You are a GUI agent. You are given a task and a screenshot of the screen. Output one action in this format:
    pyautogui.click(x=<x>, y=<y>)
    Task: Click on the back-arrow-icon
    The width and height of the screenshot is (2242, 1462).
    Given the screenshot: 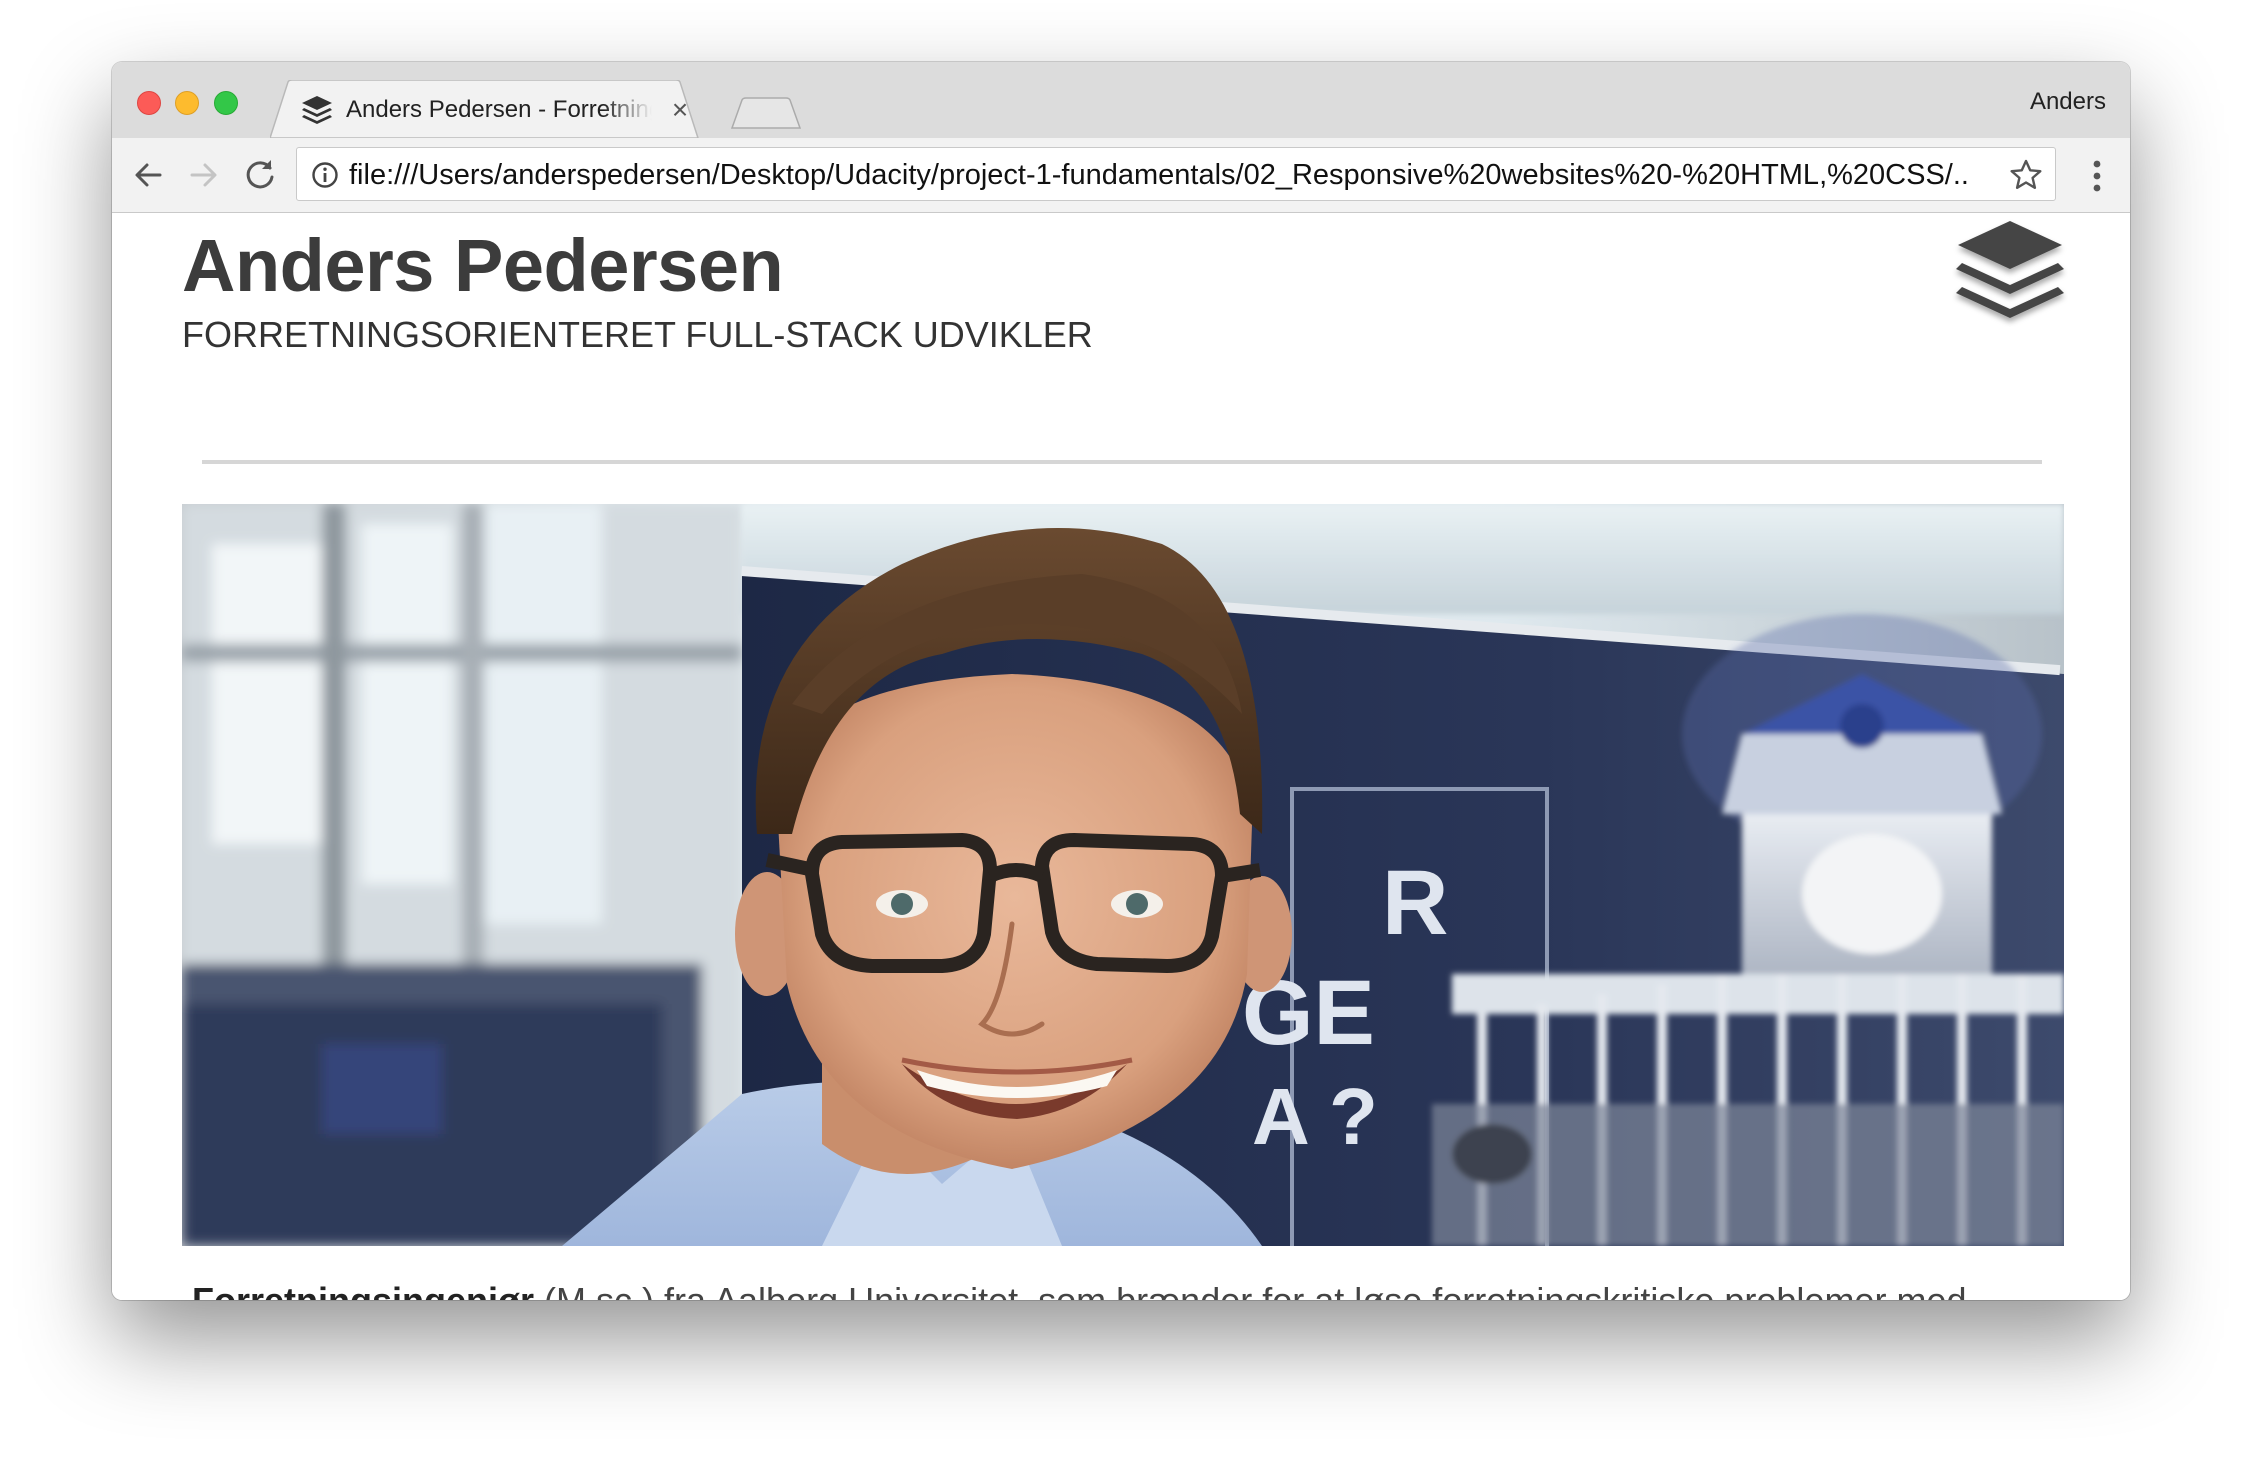 What is the action you would take?
    pyautogui.click(x=148, y=175)
    